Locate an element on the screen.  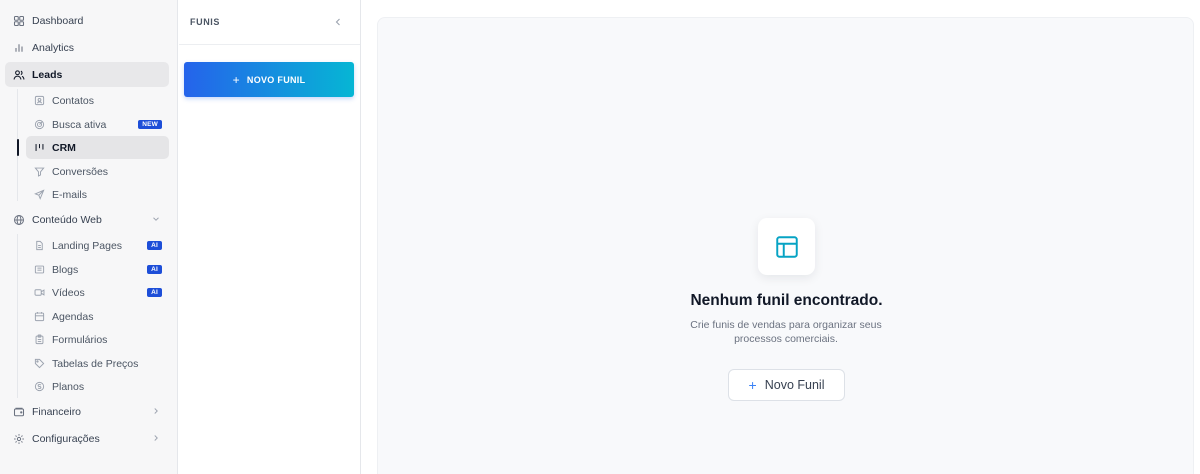
nav-configuracoes: Configurações is located at coordinates (87, 438).